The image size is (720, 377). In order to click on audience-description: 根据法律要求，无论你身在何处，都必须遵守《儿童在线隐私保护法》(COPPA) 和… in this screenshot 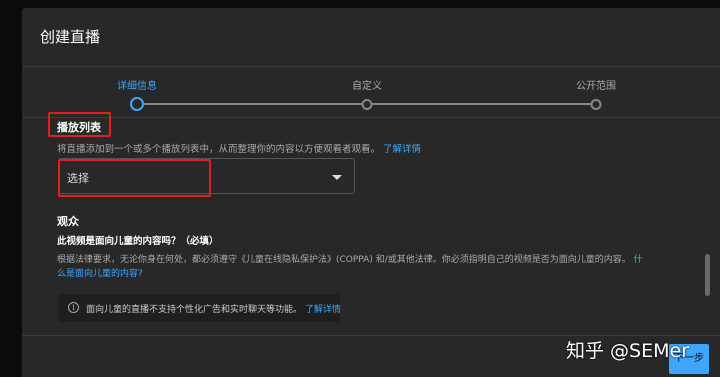, I will do `click(350, 258)`.